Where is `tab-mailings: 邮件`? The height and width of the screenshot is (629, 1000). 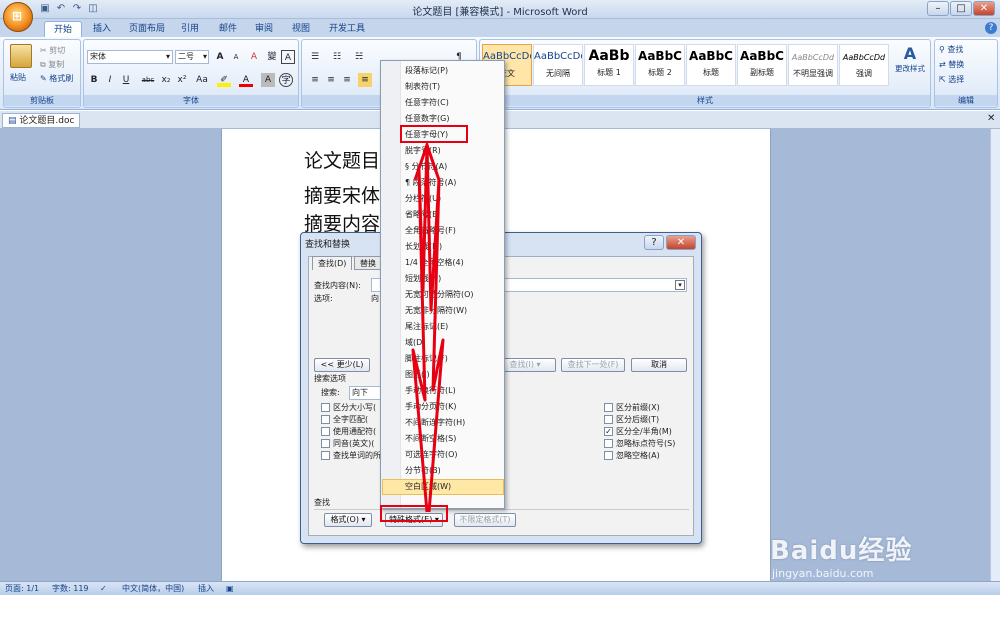 tab-mailings: 邮件 is located at coordinates (228, 29).